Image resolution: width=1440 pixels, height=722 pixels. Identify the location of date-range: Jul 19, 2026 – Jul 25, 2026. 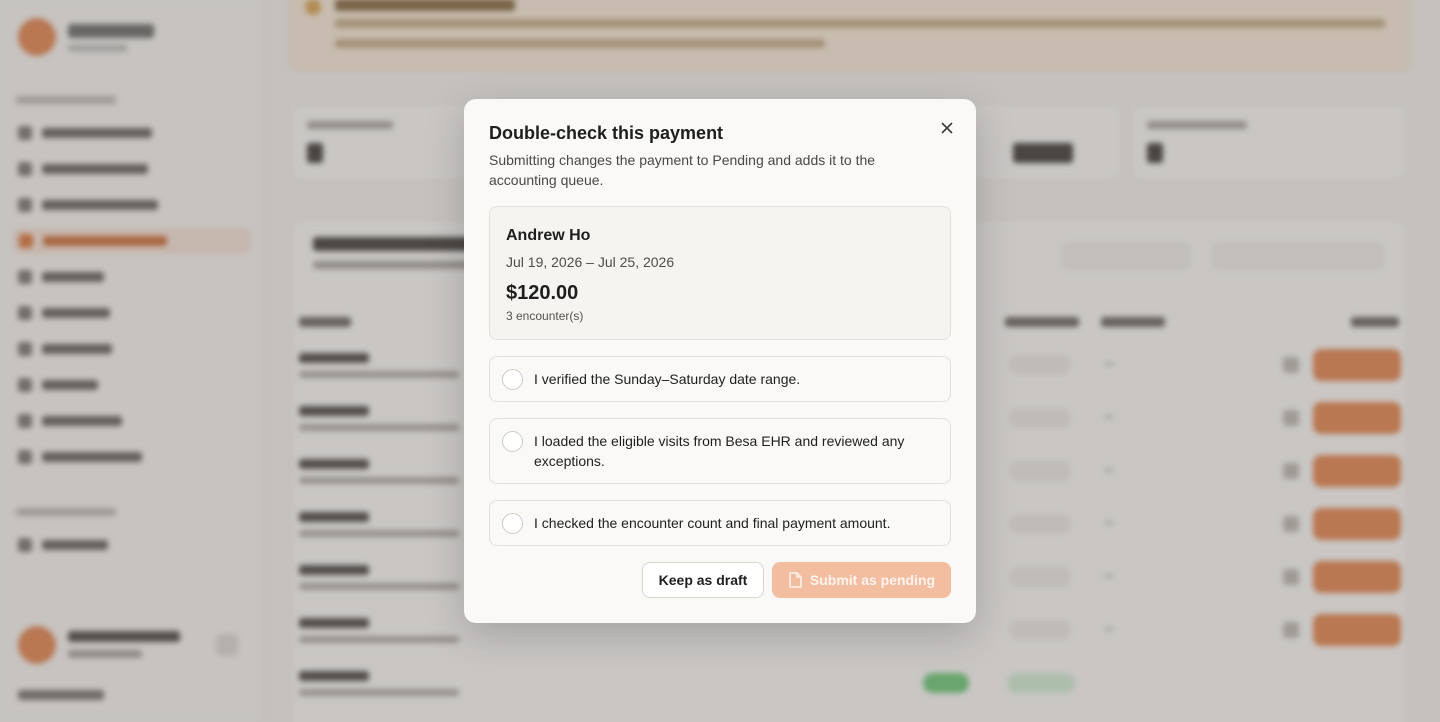
(590, 262).